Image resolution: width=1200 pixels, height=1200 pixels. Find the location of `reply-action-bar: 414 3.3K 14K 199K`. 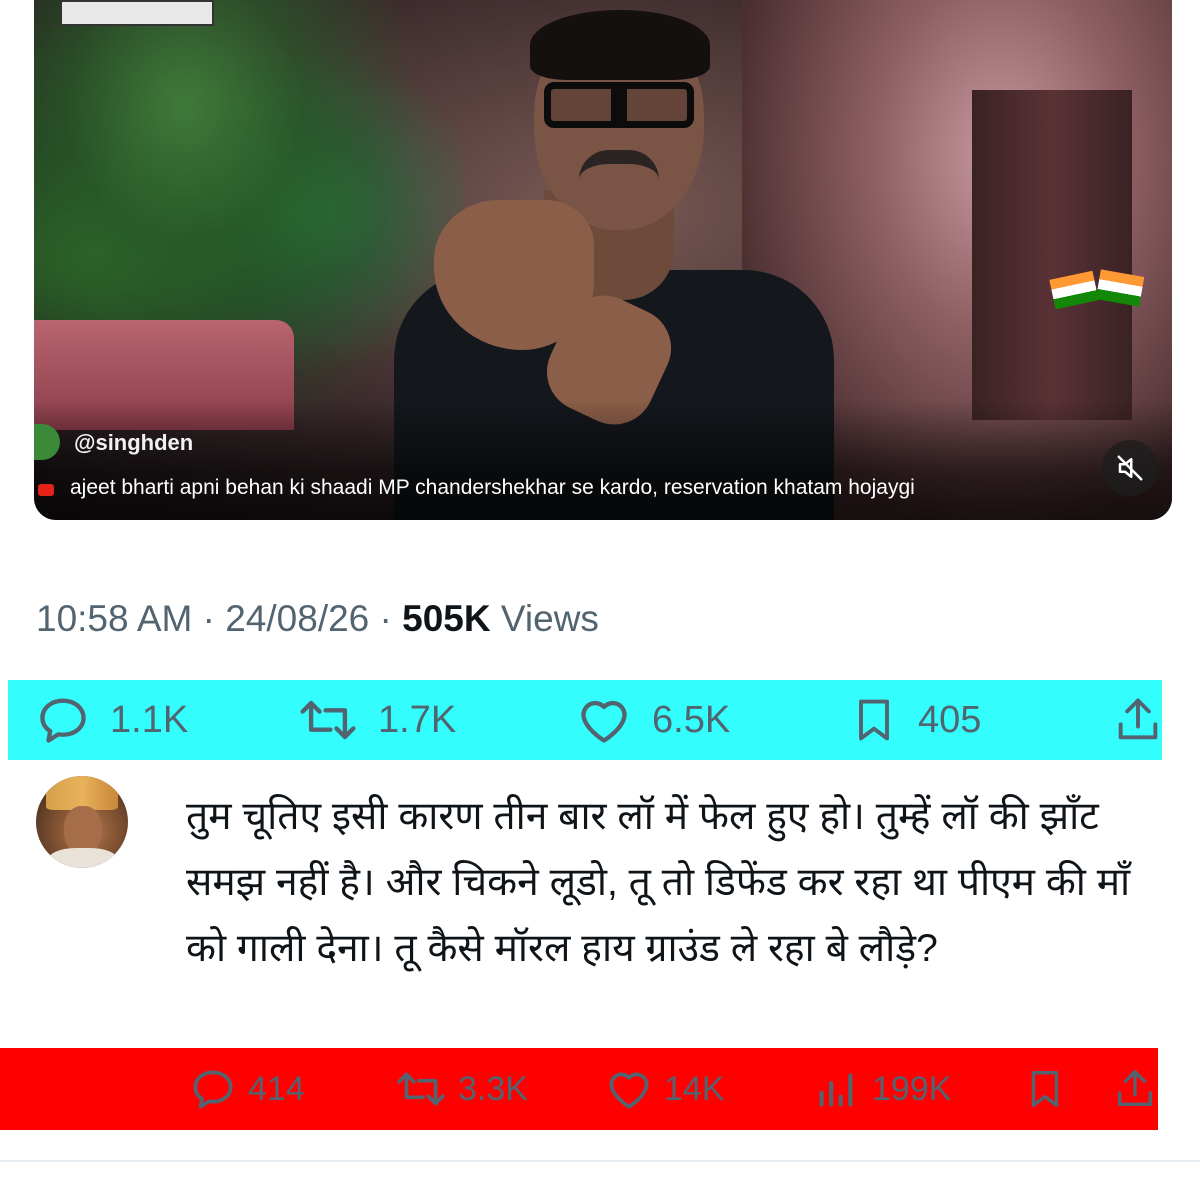

reply-action-bar: 414 3.3K 14K 199K is located at coordinates (579, 1089).